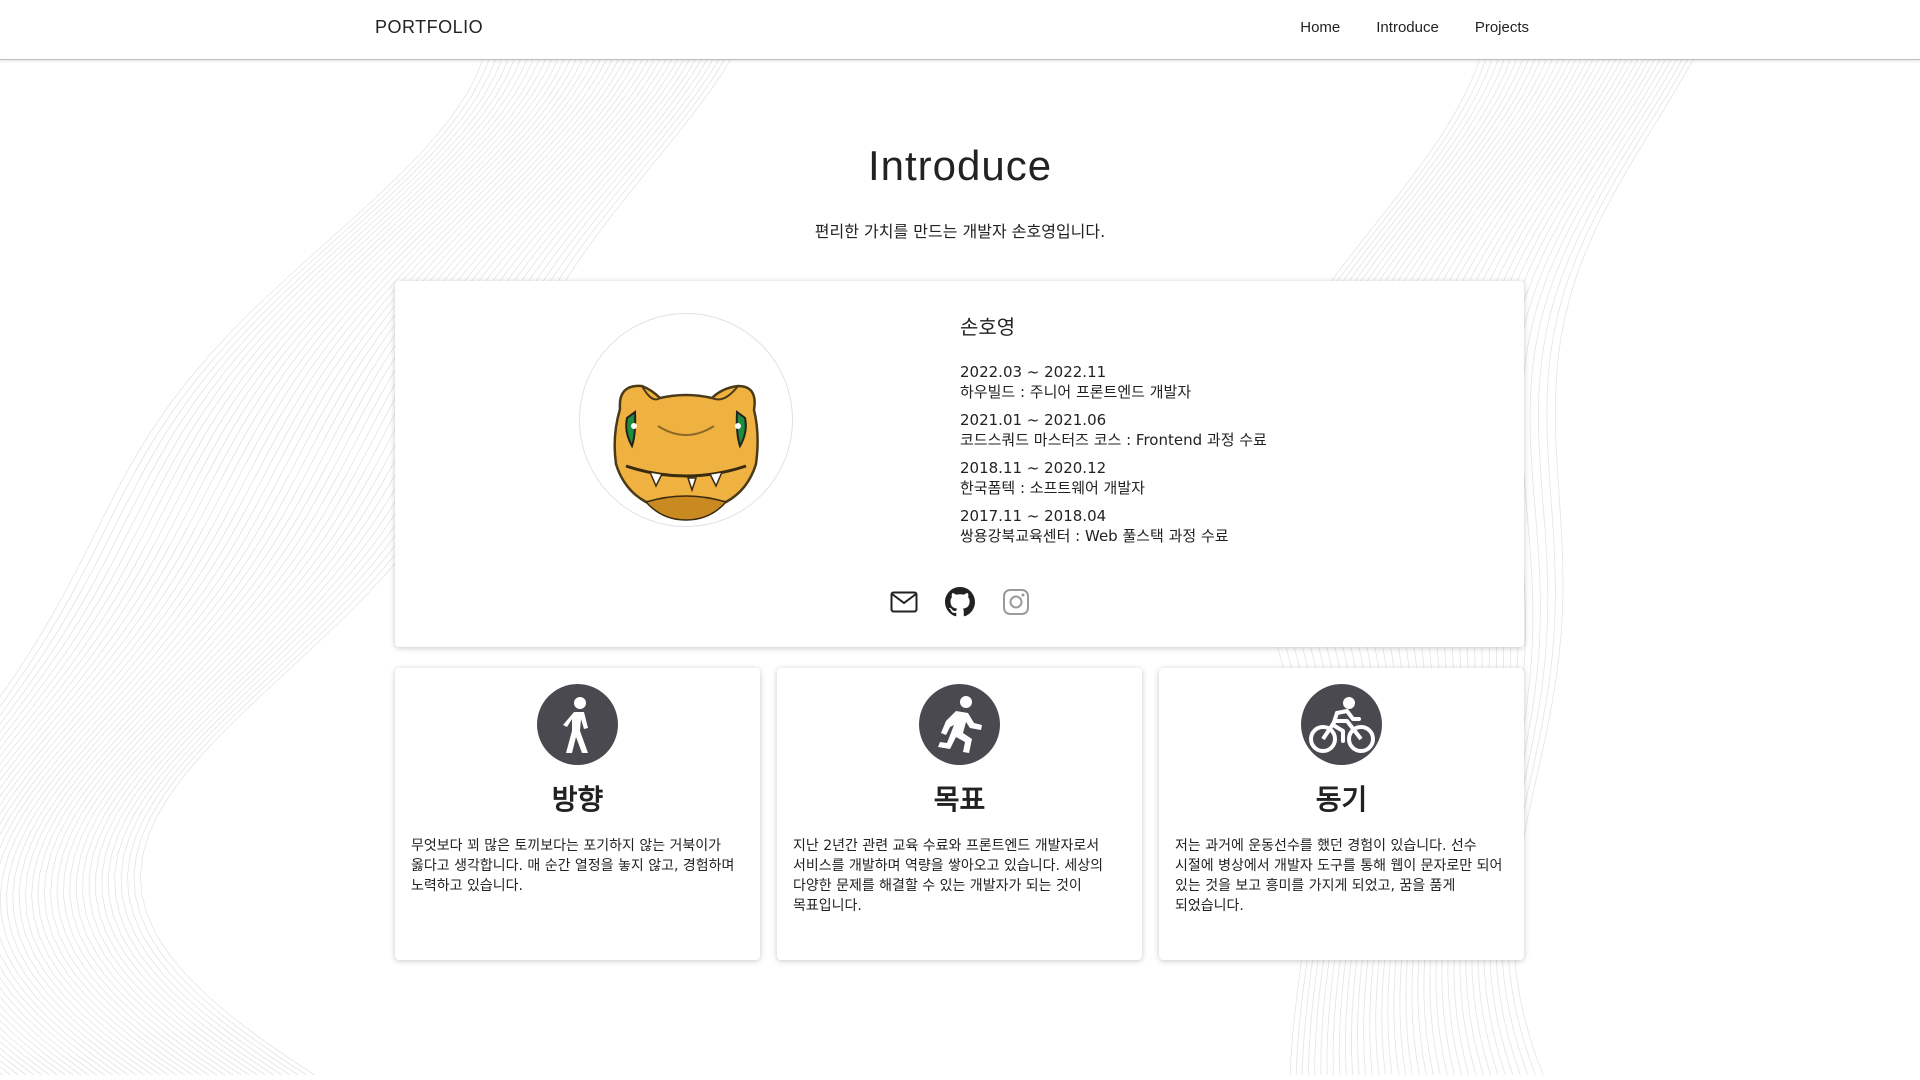 The width and height of the screenshot is (1920, 1080). I want to click on nav-links: Home Introduce Projects, so click(1414, 27).